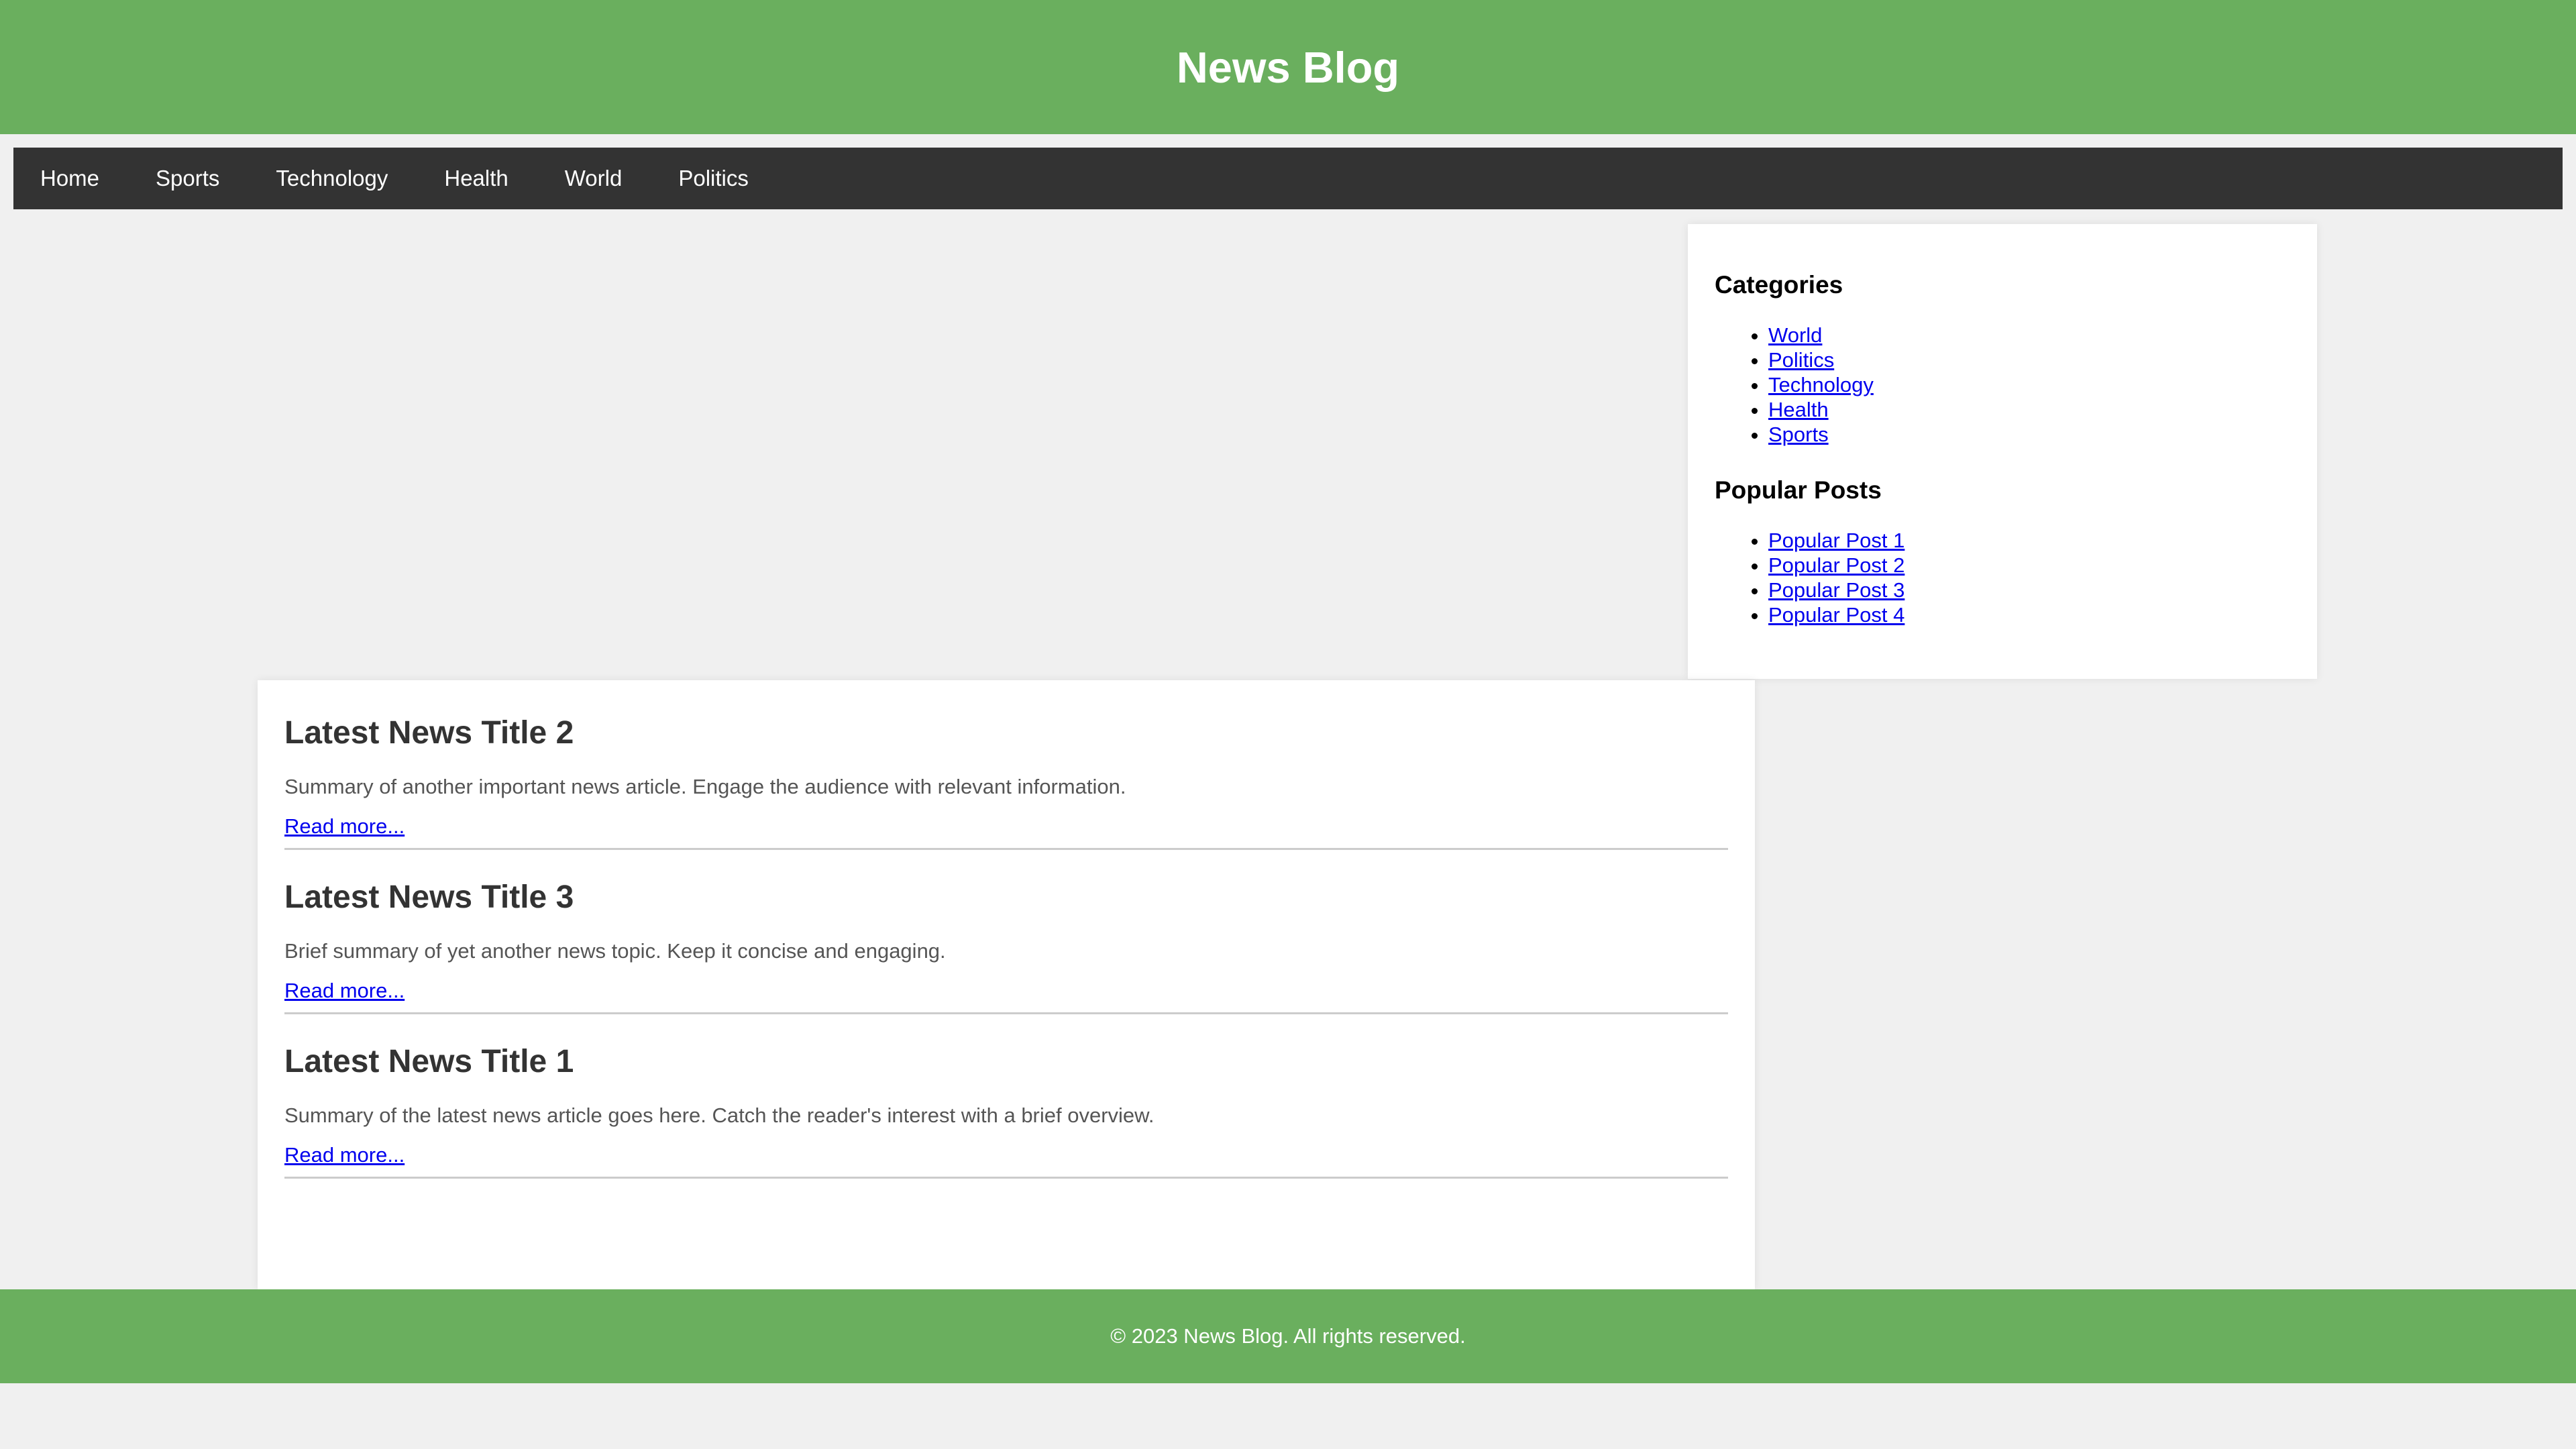  I want to click on nav-item-technology: Technology, so click(333, 178).